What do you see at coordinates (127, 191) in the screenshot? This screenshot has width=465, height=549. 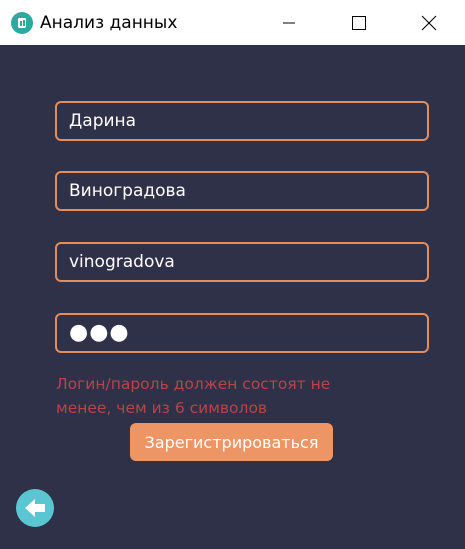 I see `last-name-value: Виноградова` at bounding box center [127, 191].